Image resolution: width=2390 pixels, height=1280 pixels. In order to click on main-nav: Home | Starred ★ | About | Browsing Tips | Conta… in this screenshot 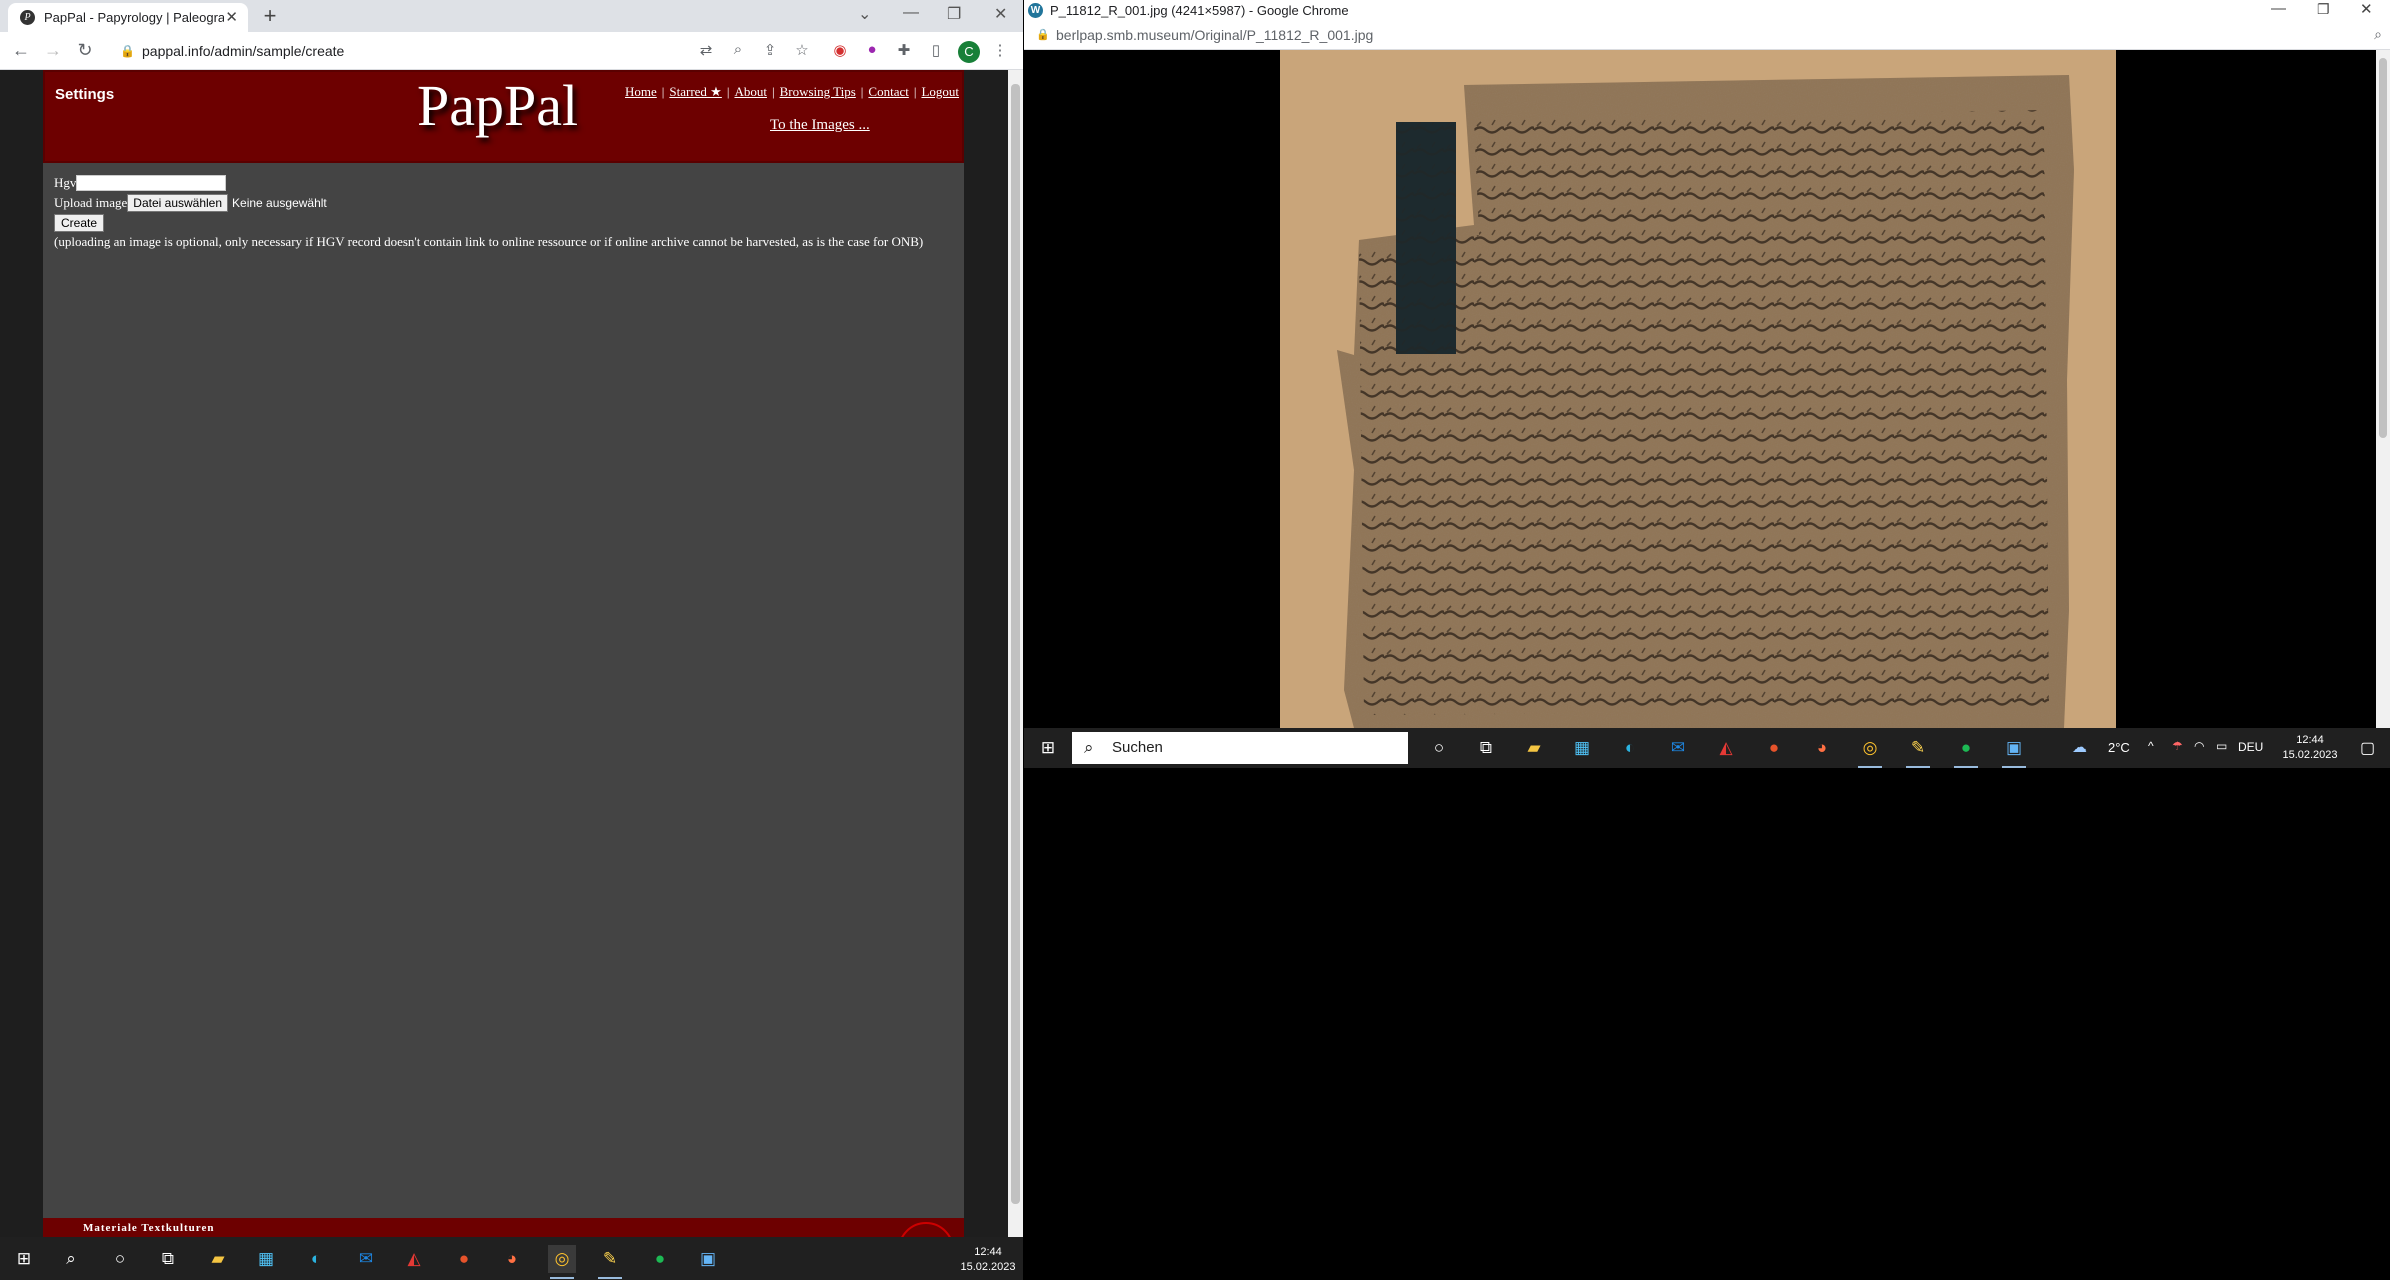, I will do `click(792, 91)`.